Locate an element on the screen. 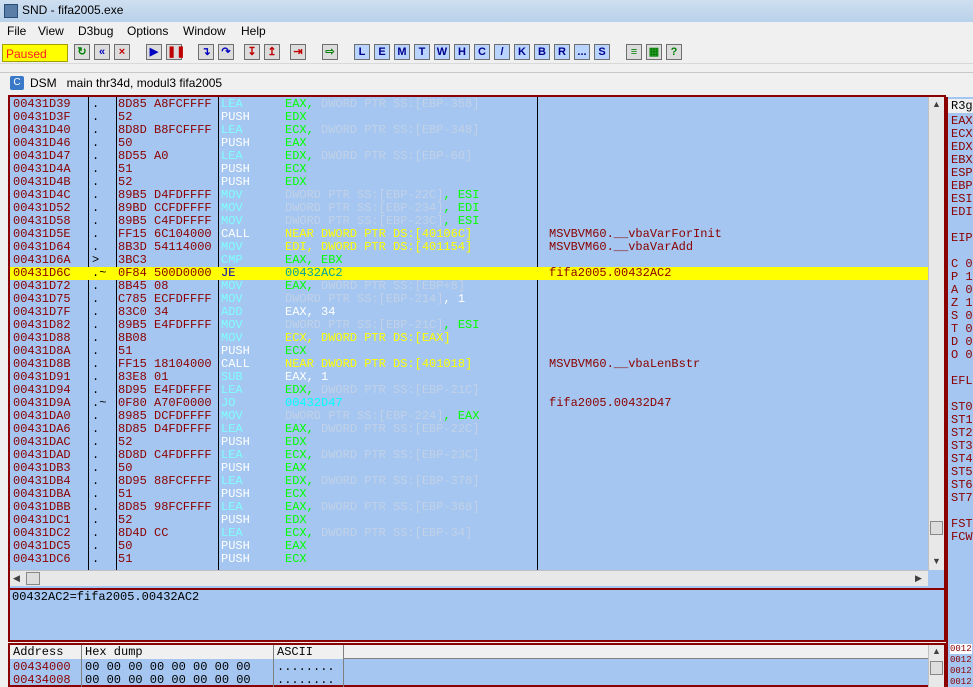 The width and height of the screenshot is (973, 687). dump-divider is located at coordinates (273, 673).